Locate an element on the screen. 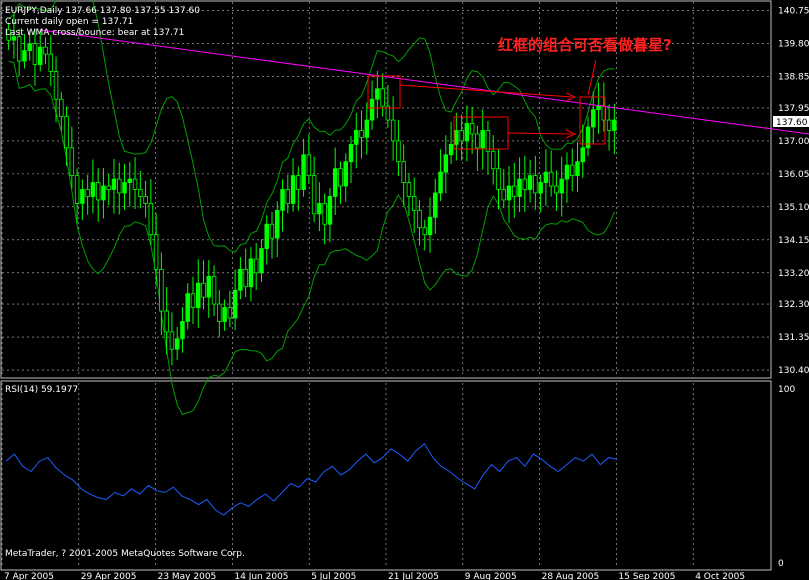 This screenshot has height=580, width=809. y-tick-label: 139.80 is located at coordinates (793, 45).